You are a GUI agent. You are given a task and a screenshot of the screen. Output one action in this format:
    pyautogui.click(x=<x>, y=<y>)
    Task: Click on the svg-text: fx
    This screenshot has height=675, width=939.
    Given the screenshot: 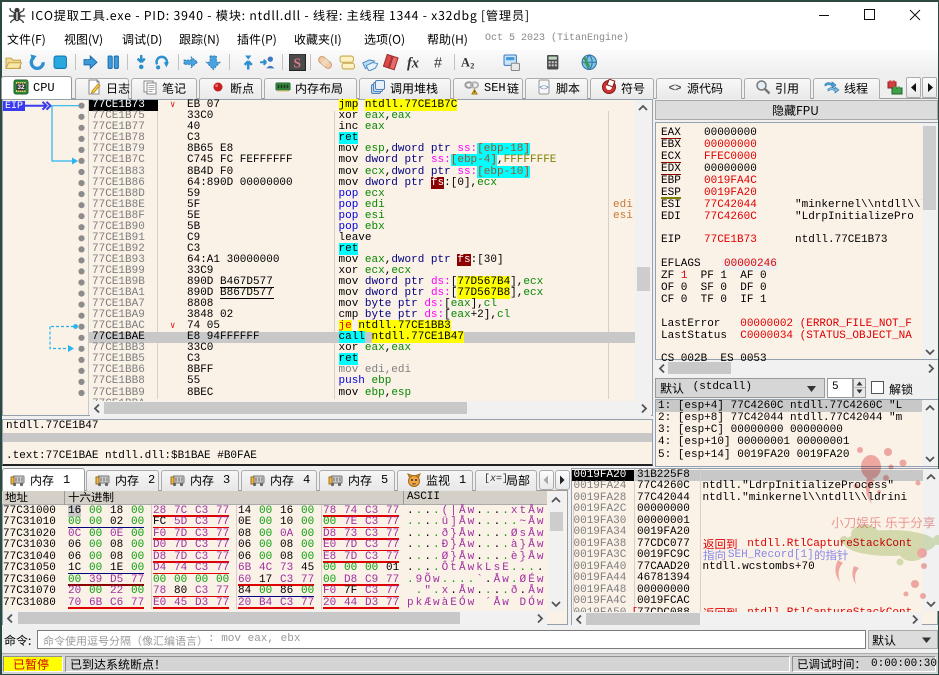 What is the action you would take?
    pyautogui.click(x=413, y=63)
    